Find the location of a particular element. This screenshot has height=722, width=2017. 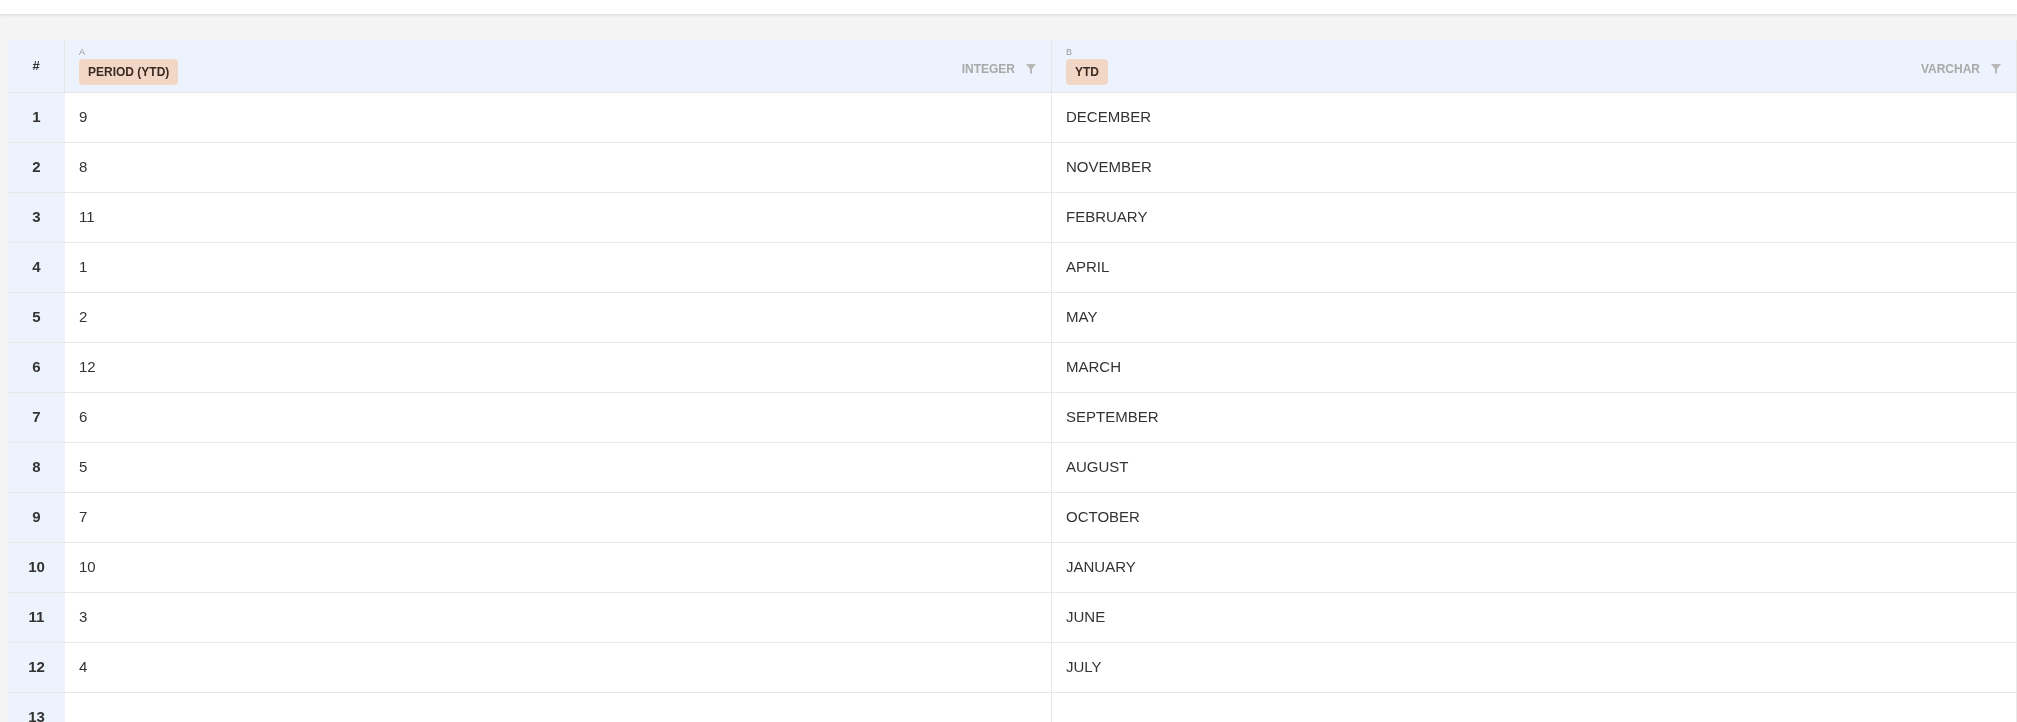

table-cell-text: 9 is located at coordinates (83, 117).